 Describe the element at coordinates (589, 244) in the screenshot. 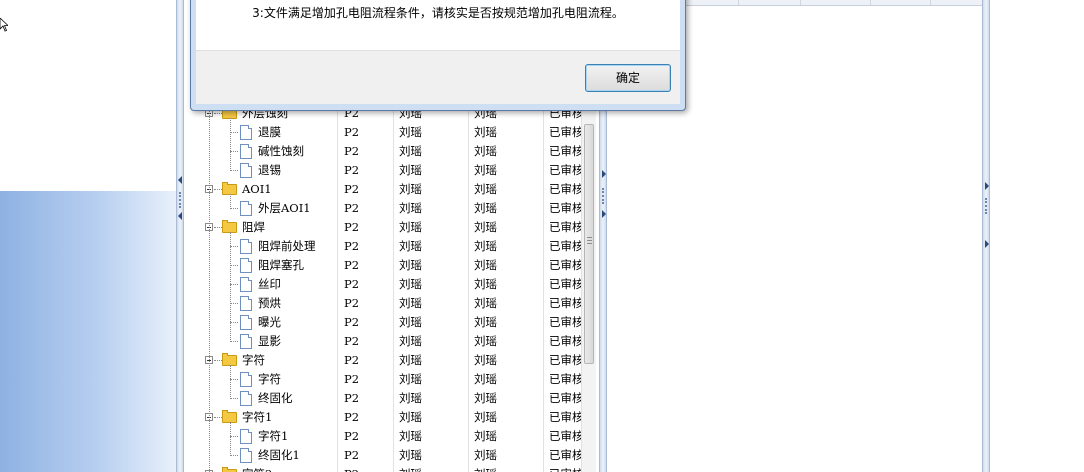

I see `scrollbar-thumb` at that location.